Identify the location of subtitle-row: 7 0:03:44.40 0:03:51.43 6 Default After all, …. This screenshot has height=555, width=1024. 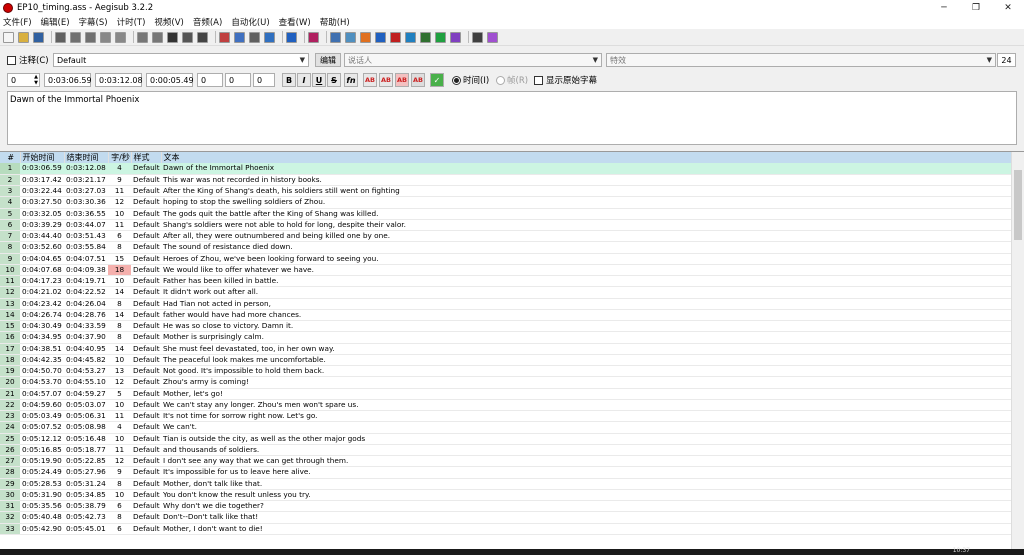
(505, 236).